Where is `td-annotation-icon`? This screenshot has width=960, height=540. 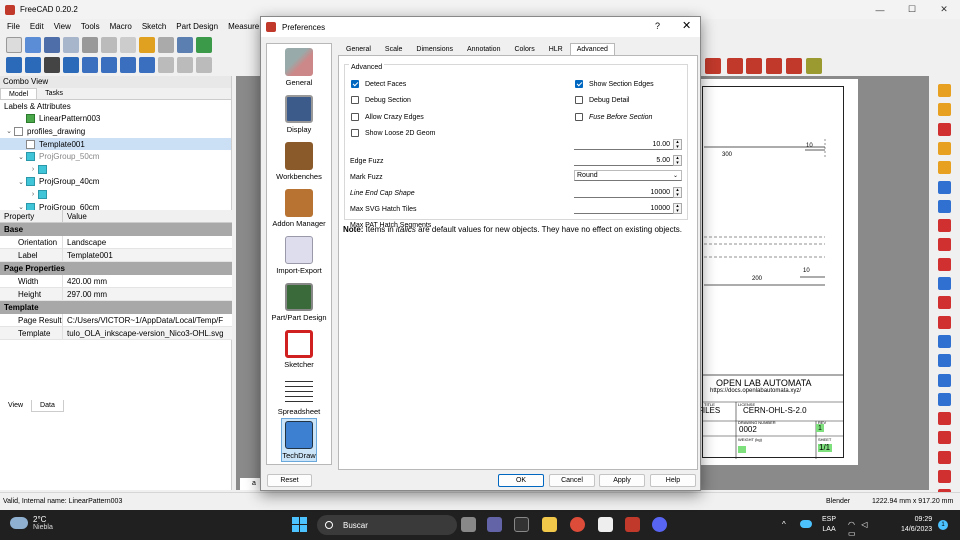
td-annotation-icon is located at coordinates (713, 66).